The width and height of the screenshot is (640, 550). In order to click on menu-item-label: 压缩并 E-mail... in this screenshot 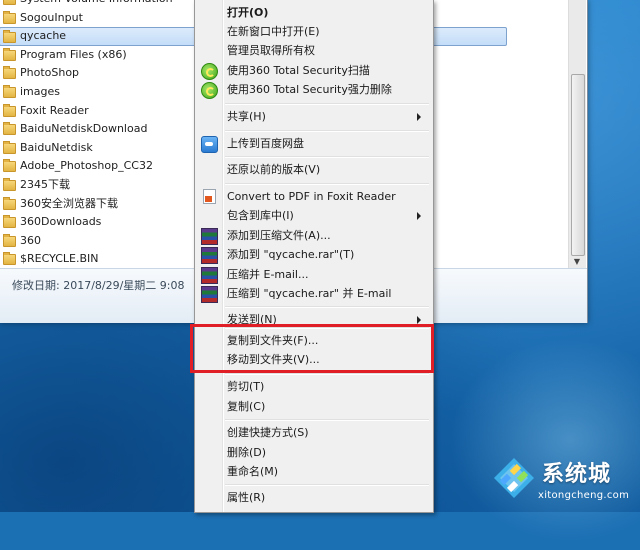, I will do `click(268, 274)`.